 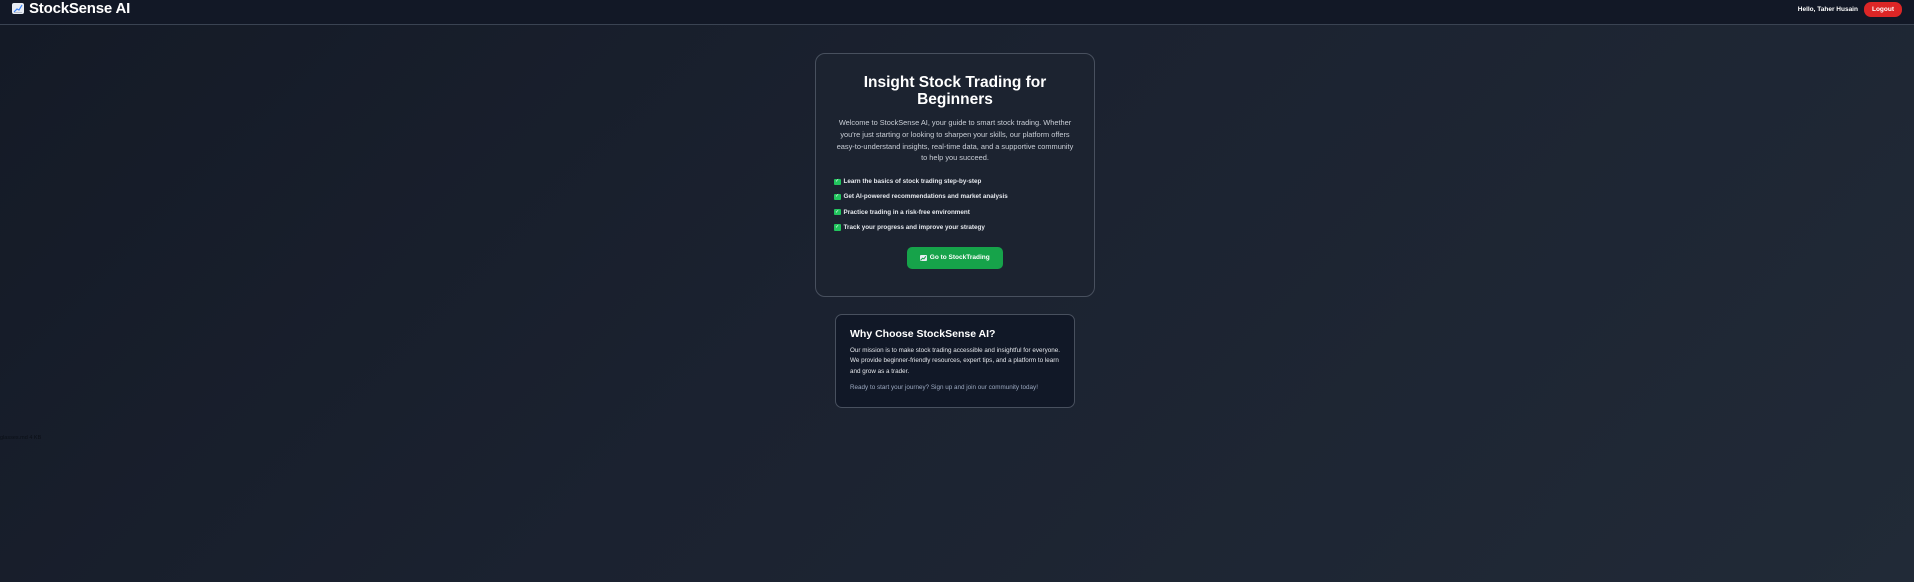 What do you see at coordinates (957, 12) in the screenshot?
I see `top-navbar: StockSense AI Hello, Taher Husain Logout` at bounding box center [957, 12].